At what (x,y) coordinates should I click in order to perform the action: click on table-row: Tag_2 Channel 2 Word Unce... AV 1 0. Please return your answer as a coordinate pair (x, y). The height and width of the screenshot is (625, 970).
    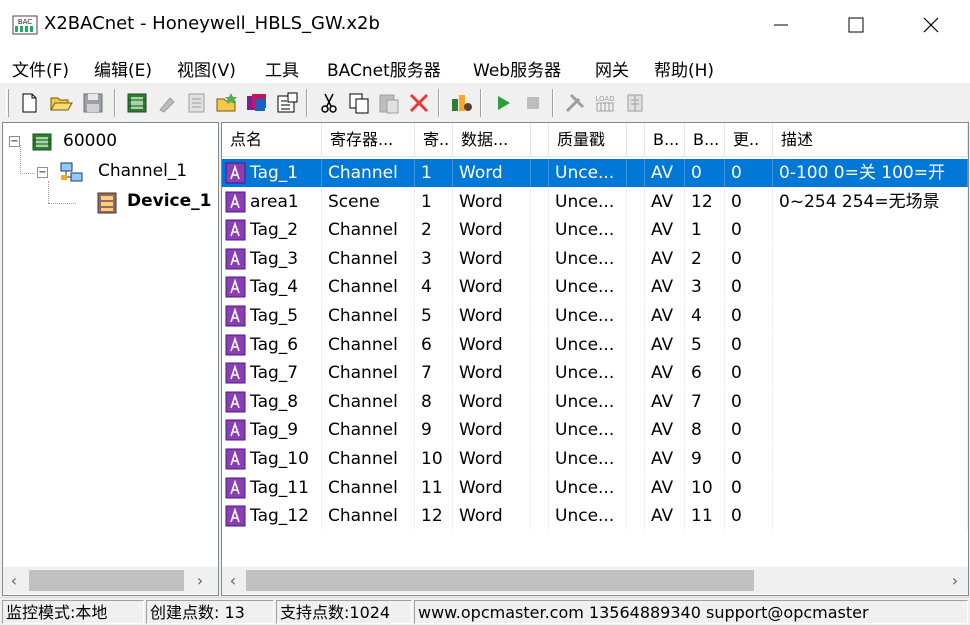
    Looking at the image, I should click on (595, 230).